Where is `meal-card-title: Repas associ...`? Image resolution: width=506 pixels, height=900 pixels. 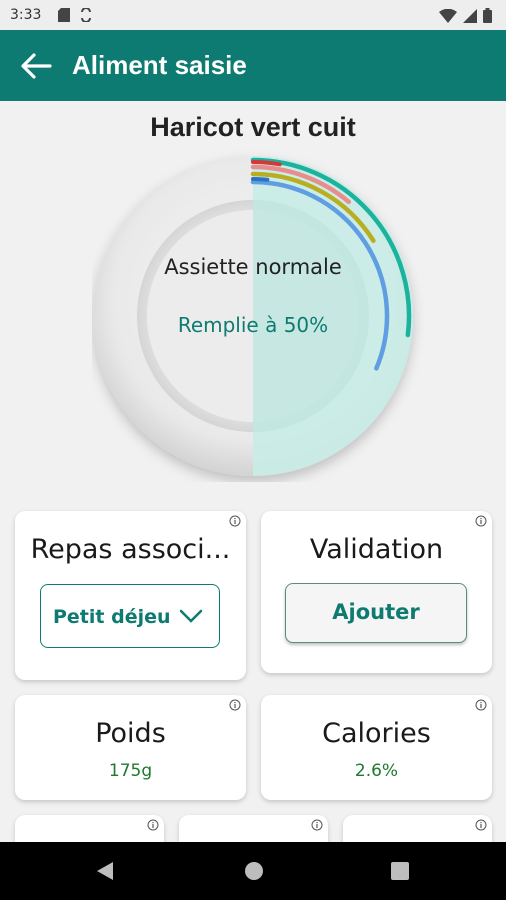 meal-card-title: Repas associ... is located at coordinates (130, 549).